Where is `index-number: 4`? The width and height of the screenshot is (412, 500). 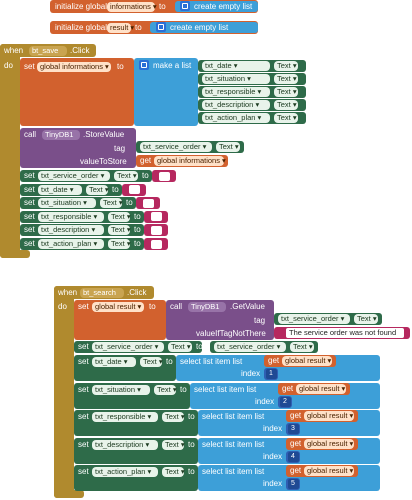
index-number: 4 is located at coordinates (293, 456).